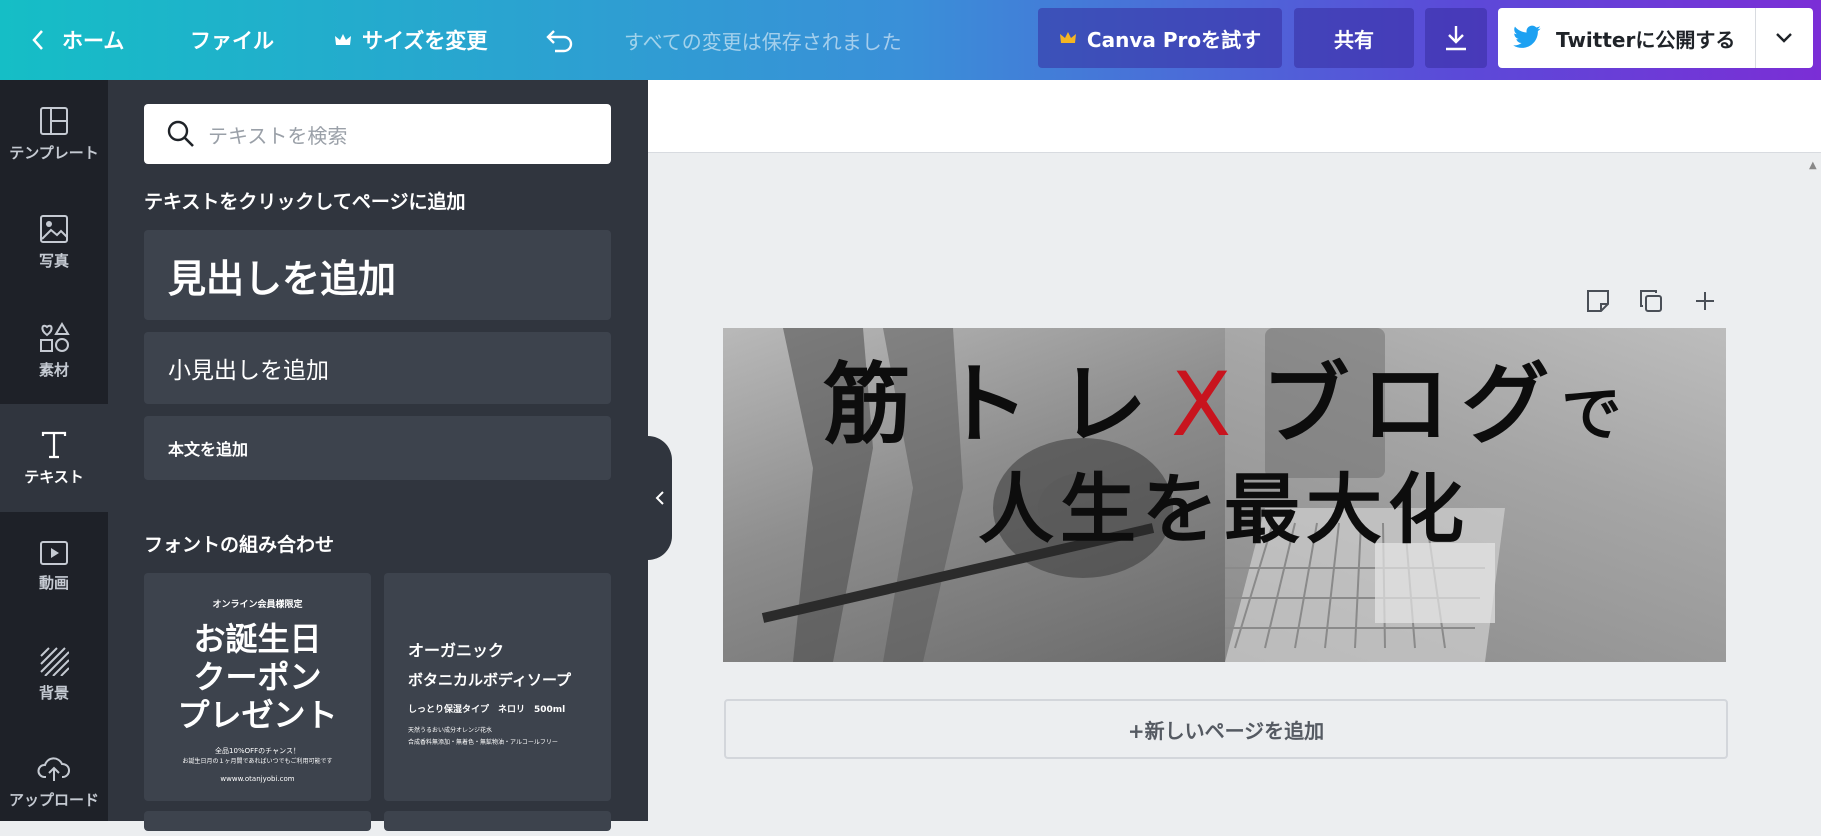  What do you see at coordinates (53, 369) in the screenshot?
I see `sidebar-item-label: 素材` at bounding box center [53, 369].